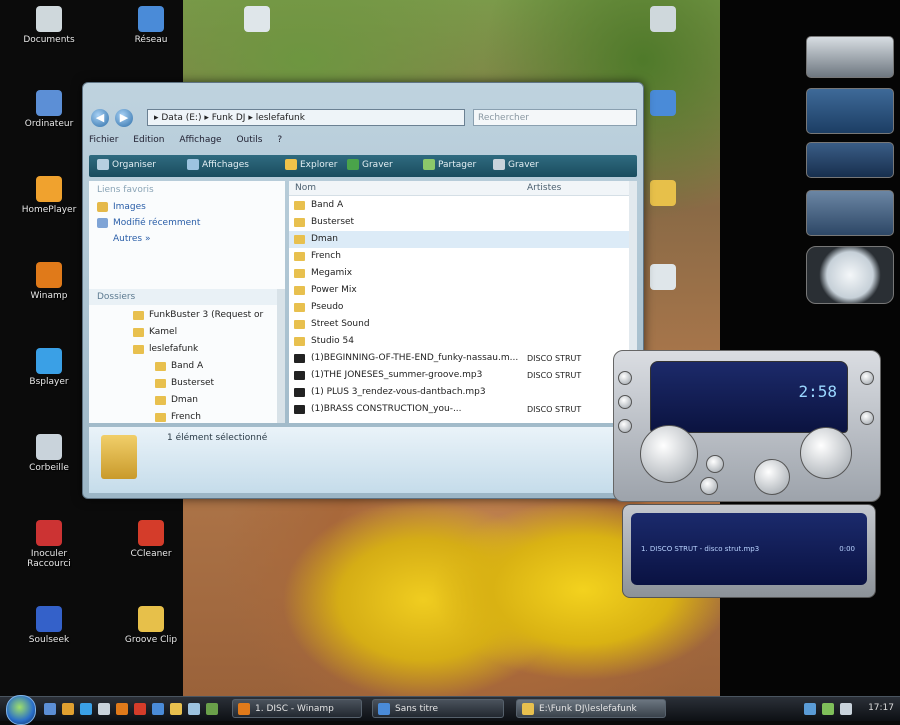 This screenshot has width=900, height=725. Describe the element at coordinates (459, 256) in the screenshot. I see `file-row: French` at that location.